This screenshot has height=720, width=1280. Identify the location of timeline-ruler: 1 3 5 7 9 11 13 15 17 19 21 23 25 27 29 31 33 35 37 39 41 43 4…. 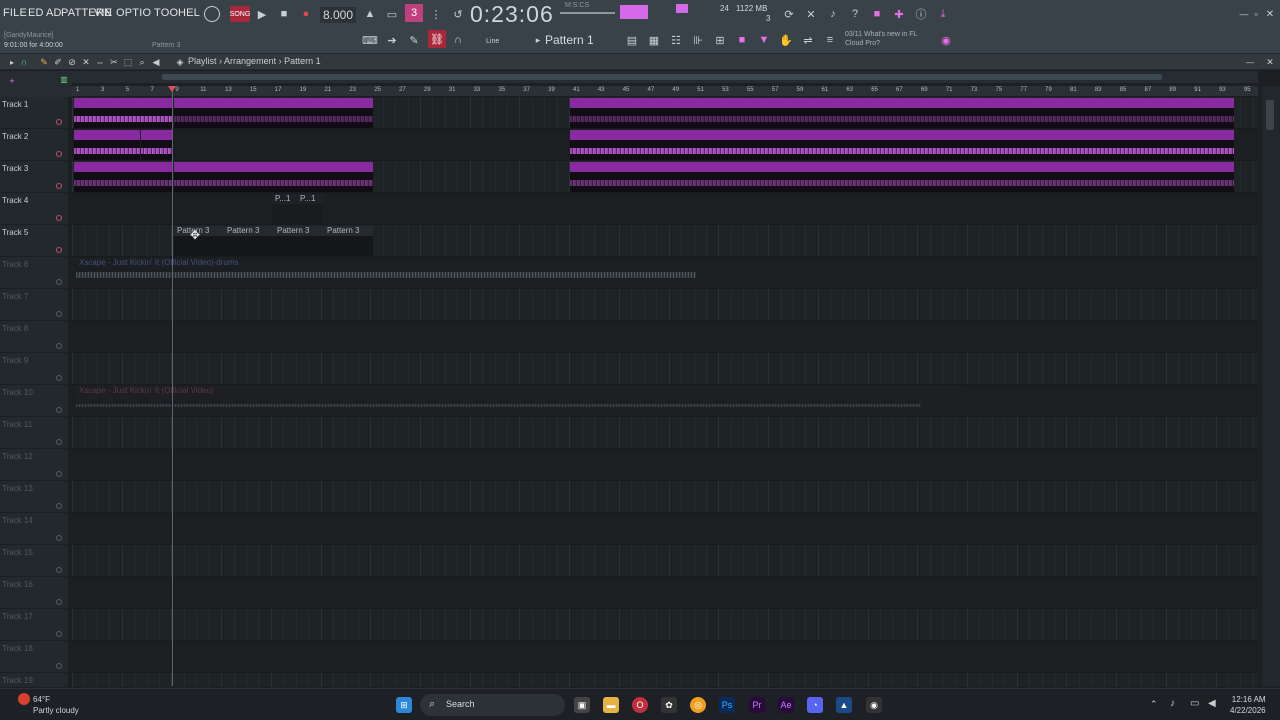
(665, 91).